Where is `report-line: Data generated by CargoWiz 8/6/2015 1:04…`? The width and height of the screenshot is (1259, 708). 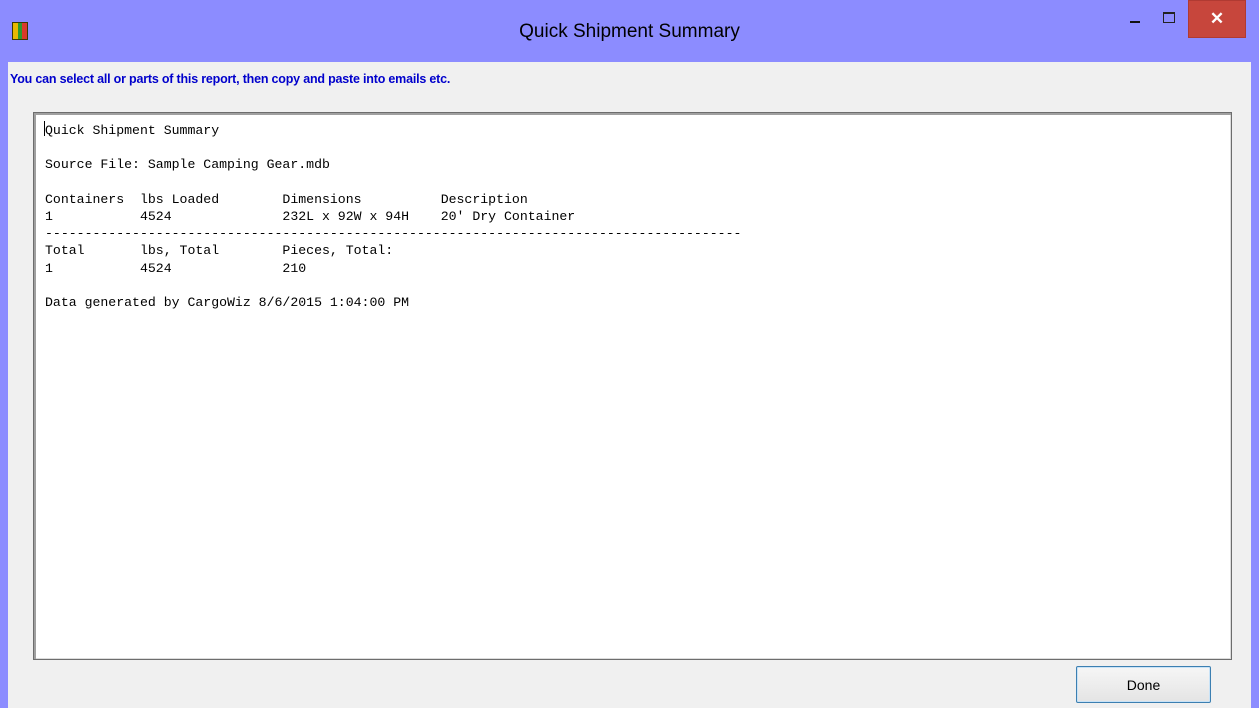
report-line: Data generated by CargoWiz 8/6/2015 1:04… is located at coordinates (227, 303).